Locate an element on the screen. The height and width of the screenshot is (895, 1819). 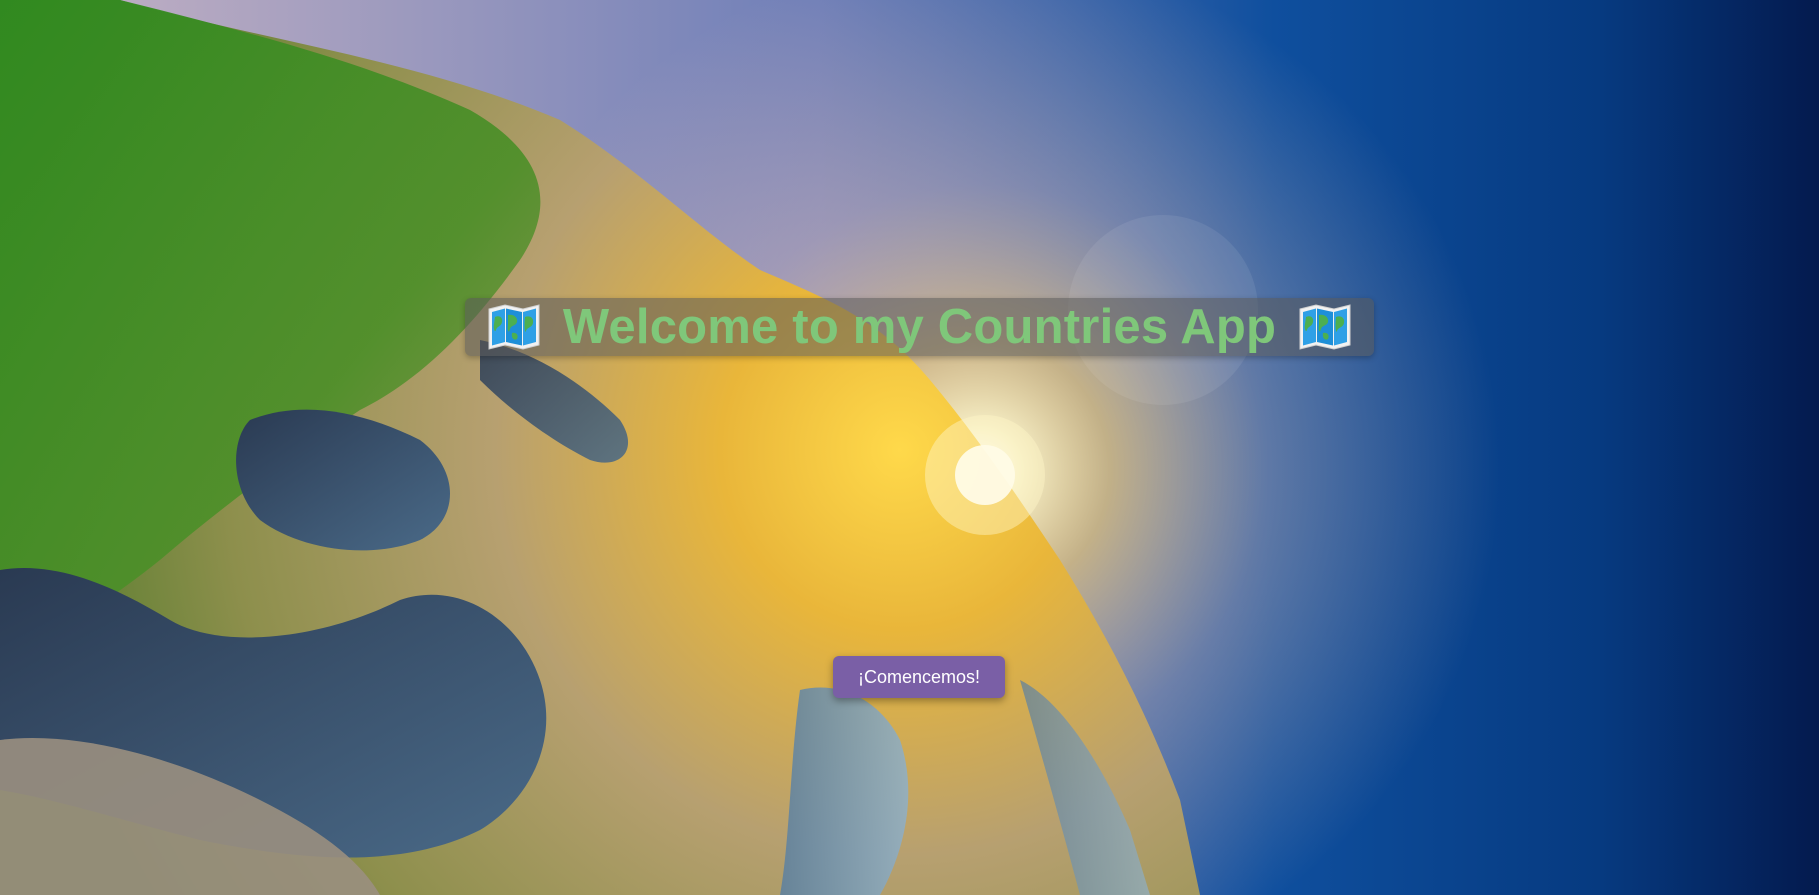
start-button: ¡Comencemos! is located at coordinates (919, 677).